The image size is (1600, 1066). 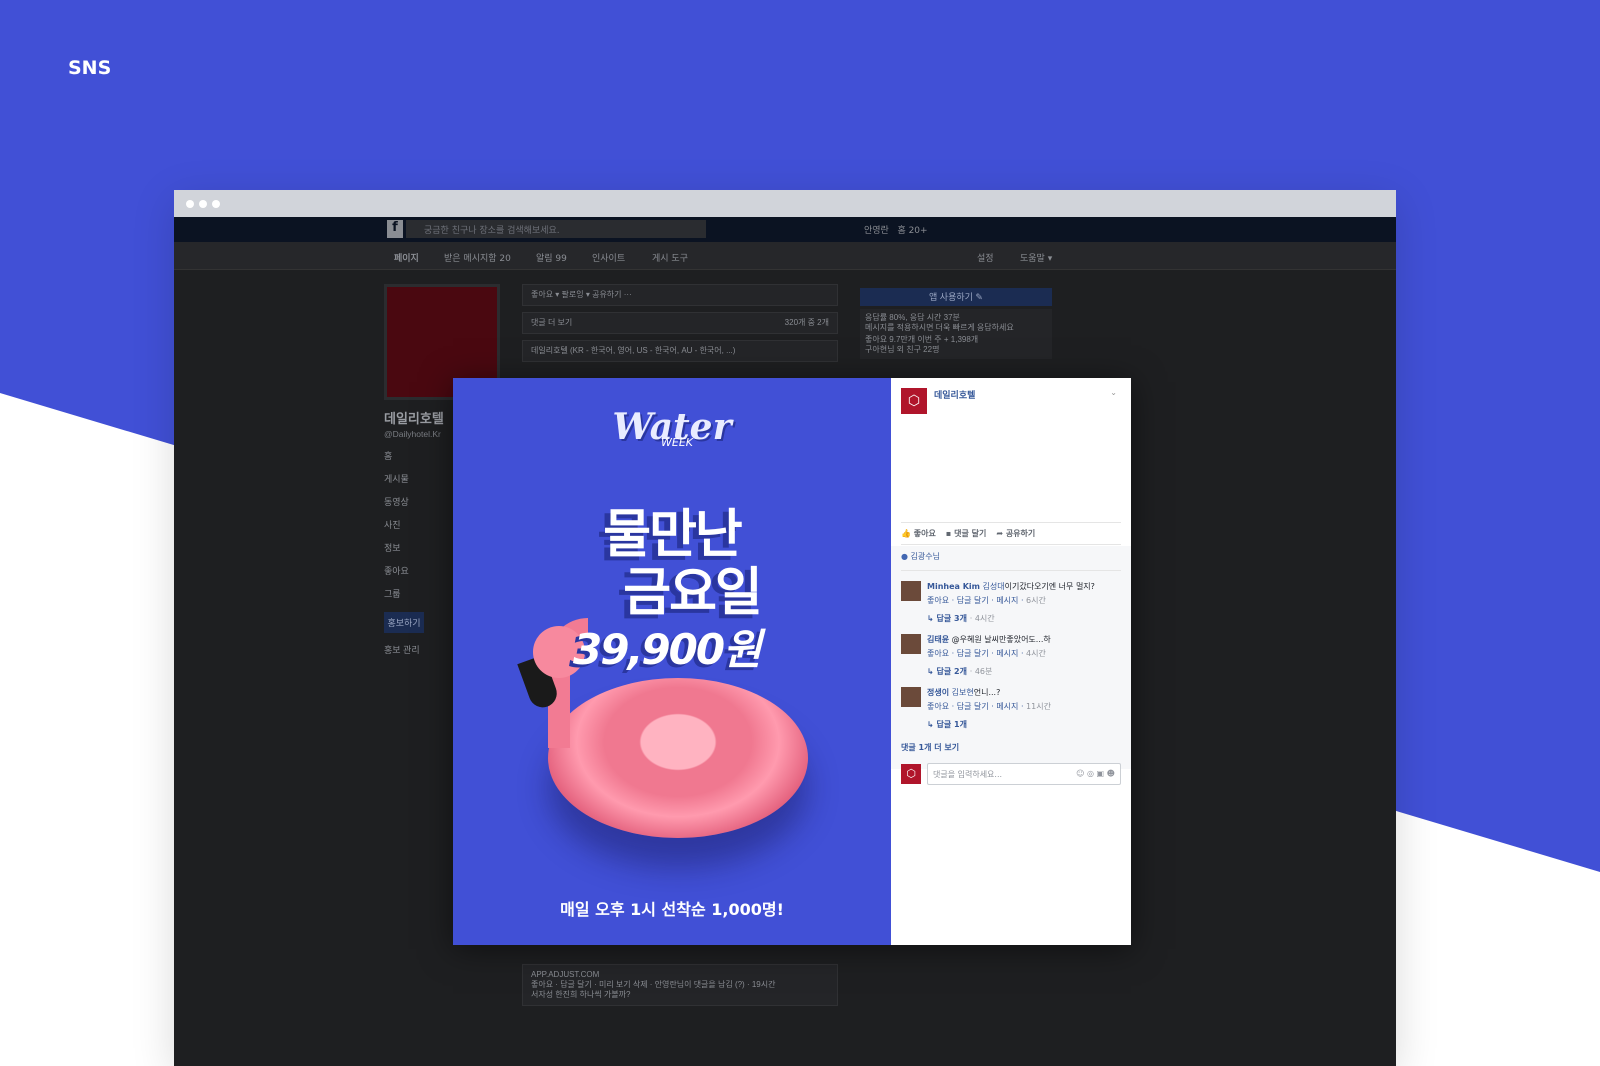 What do you see at coordinates (938, 692) in the screenshot?
I see `comment-author: 정생이` at bounding box center [938, 692].